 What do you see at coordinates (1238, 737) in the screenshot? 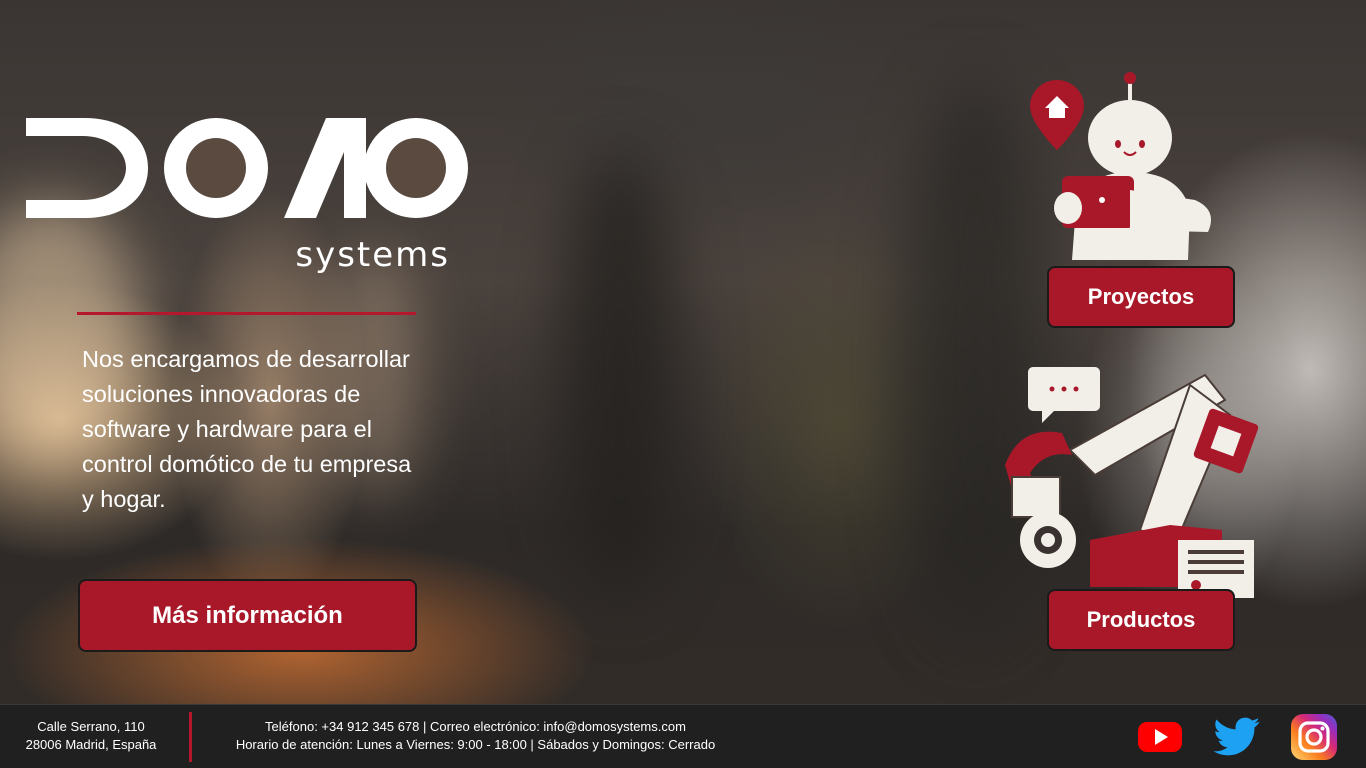
I see `twitter-icon` at bounding box center [1238, 737].